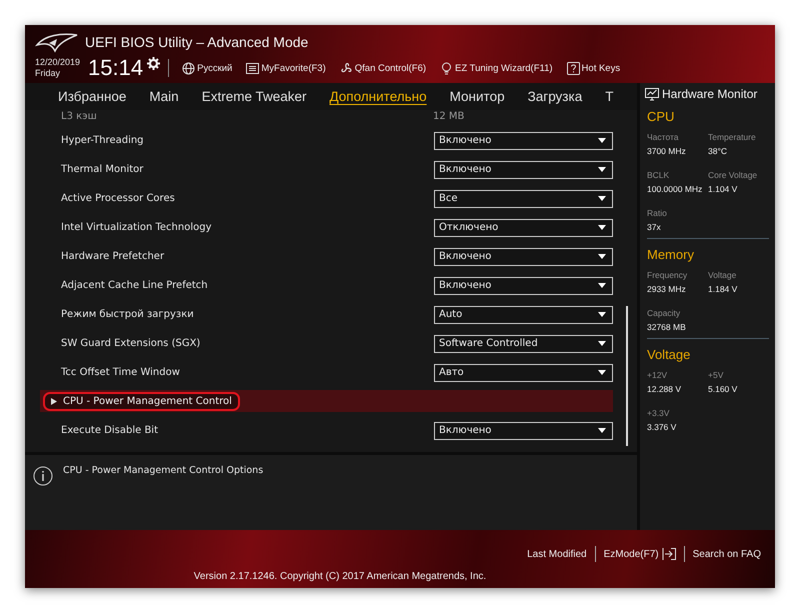 This screenshot has width=800, height=614. I want to click on metric-value: 5.160 V, so click(723, 389).